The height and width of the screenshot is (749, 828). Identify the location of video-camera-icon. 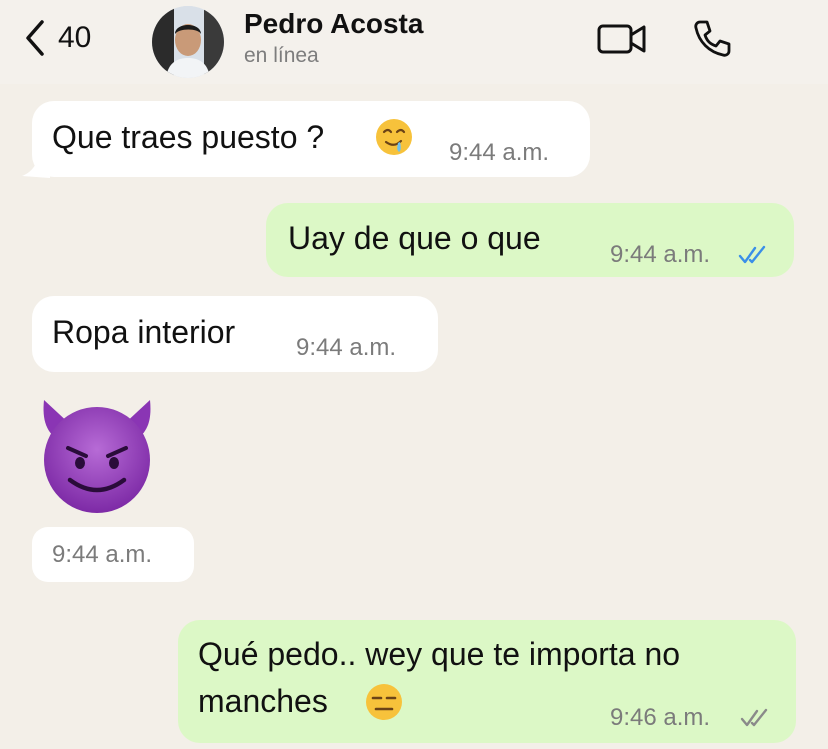
(623, 38).